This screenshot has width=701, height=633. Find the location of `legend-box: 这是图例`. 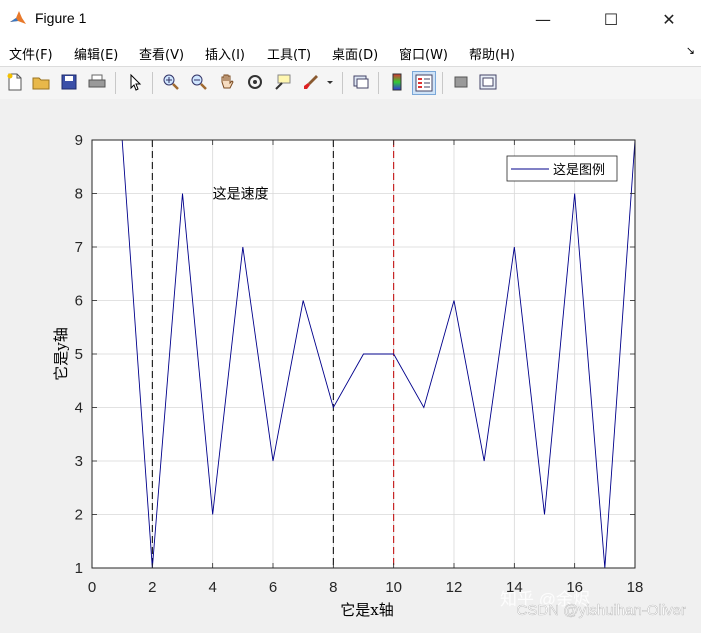

legend-box: 这是图例 is located at coordinates (562, 168).